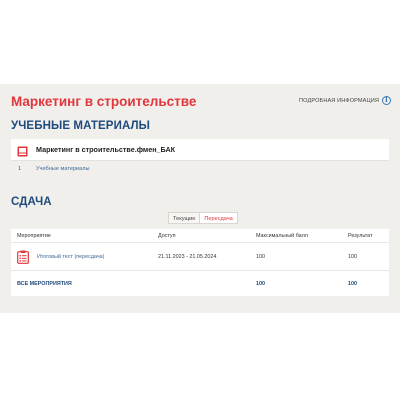  What do you see at coordinates (70, 257) in the screenshot?
I see `event-link: Итоговый тест (пересдача)` at bounding box center [70, 257].